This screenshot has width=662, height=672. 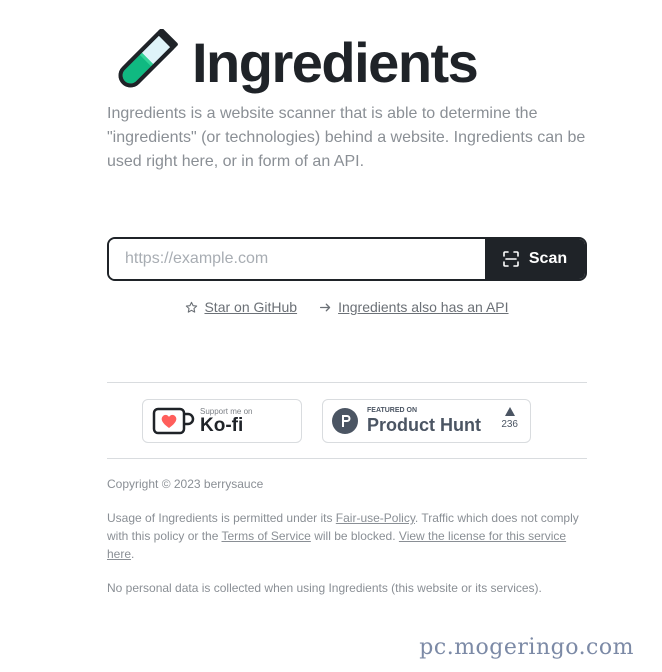 I want to click on terms-of-service-link: Terms of Service, so click(x=266, y=536).